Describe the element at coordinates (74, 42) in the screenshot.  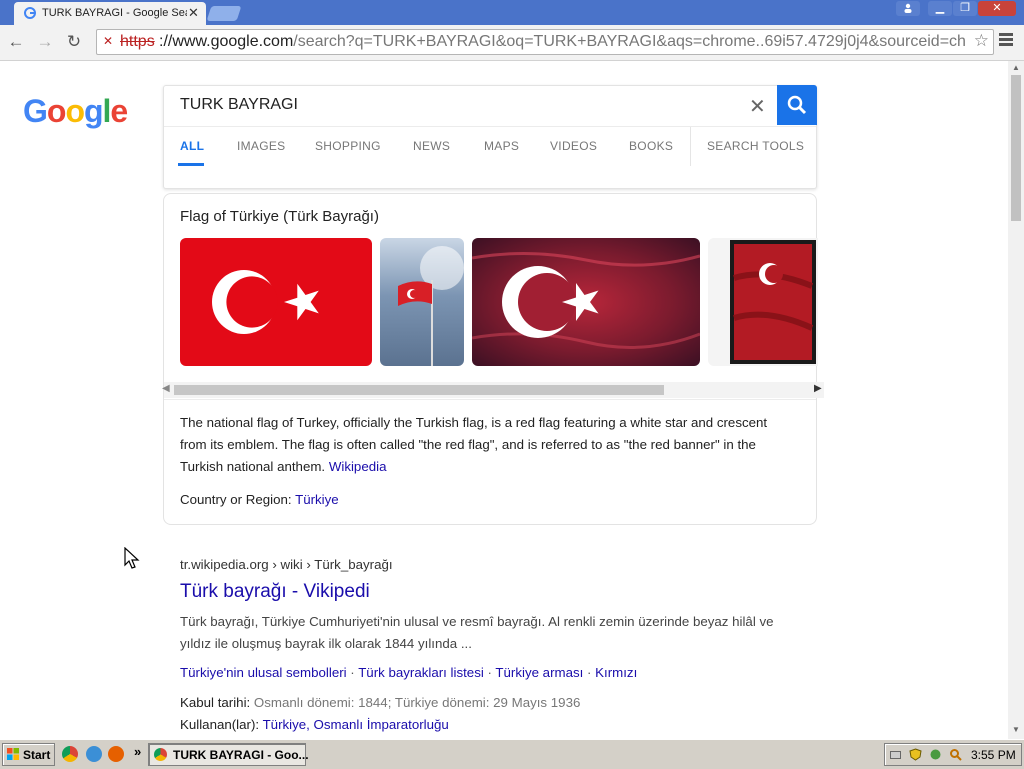
I see `reload-icon: ↻` at that location.